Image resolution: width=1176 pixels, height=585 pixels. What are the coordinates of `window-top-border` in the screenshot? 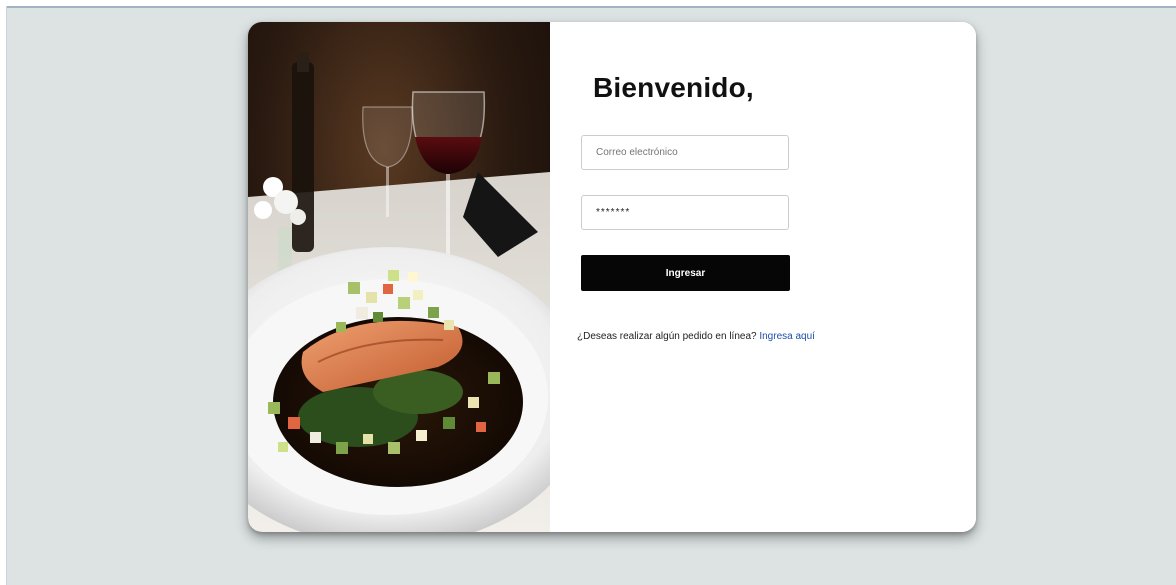 It's located at (588, 4).